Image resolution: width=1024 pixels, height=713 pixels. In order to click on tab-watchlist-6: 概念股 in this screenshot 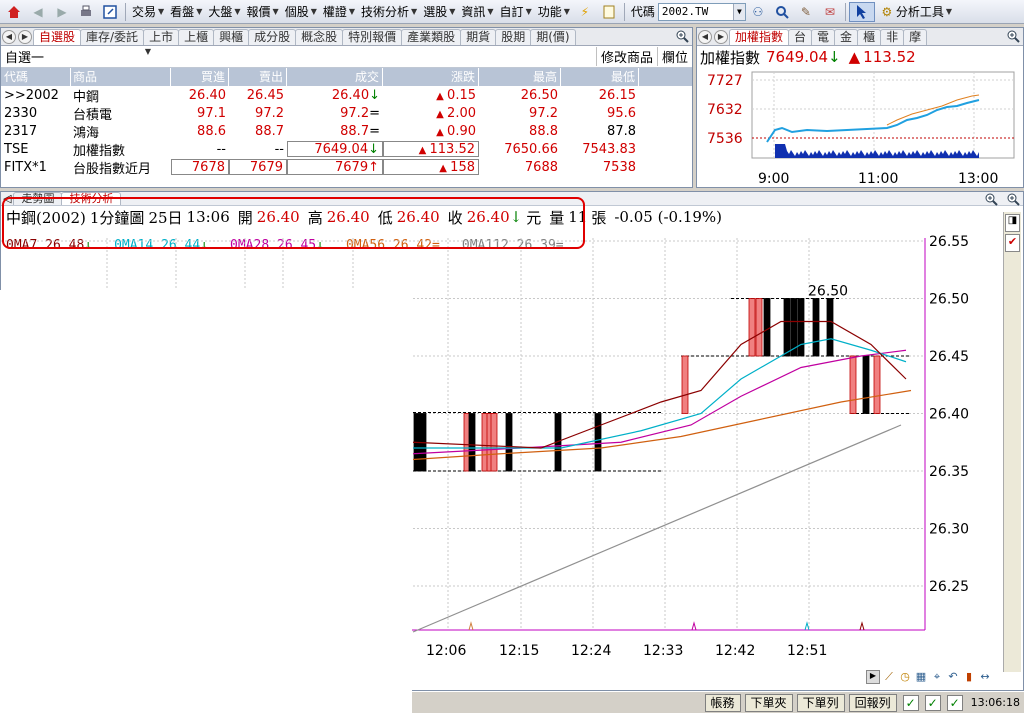, I will do `click(319, 37)`.